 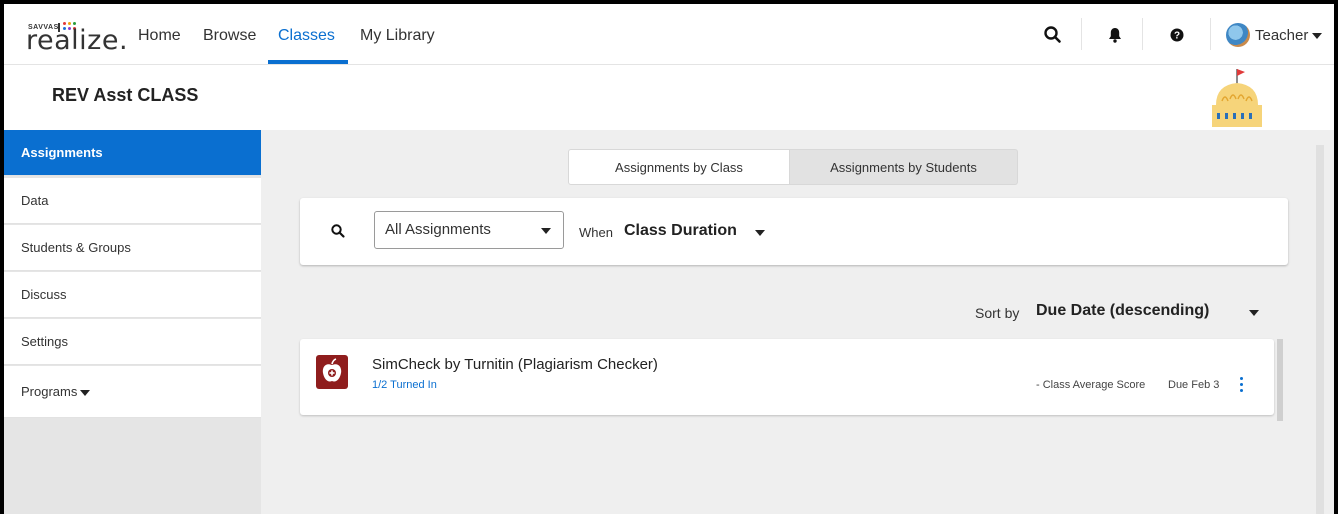 What do you see at coordinates (77, 40) in the screenshot?
I see `logo-wordmark: realize.` at bounding box center [77, 40].